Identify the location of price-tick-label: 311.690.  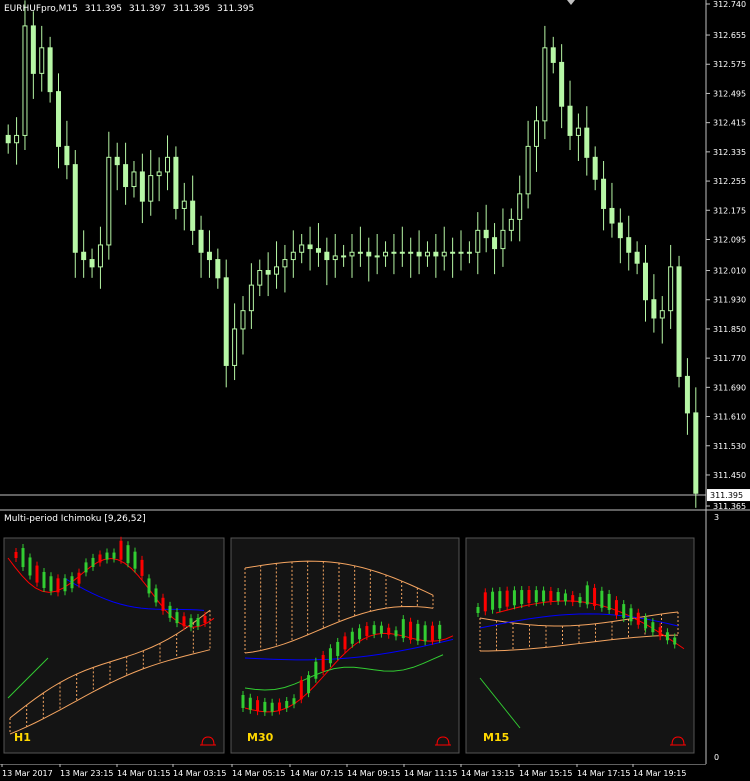
(729, 387).